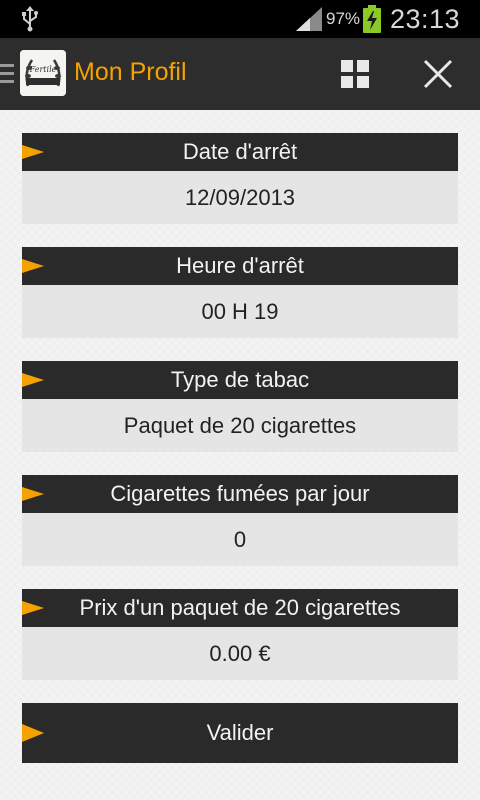 The image size is (480, 800). What do you see at coordinates (240, 197) in the screenshot?
I see `stop-date-value: 12/09/2013` at bounding box center [240, 197].